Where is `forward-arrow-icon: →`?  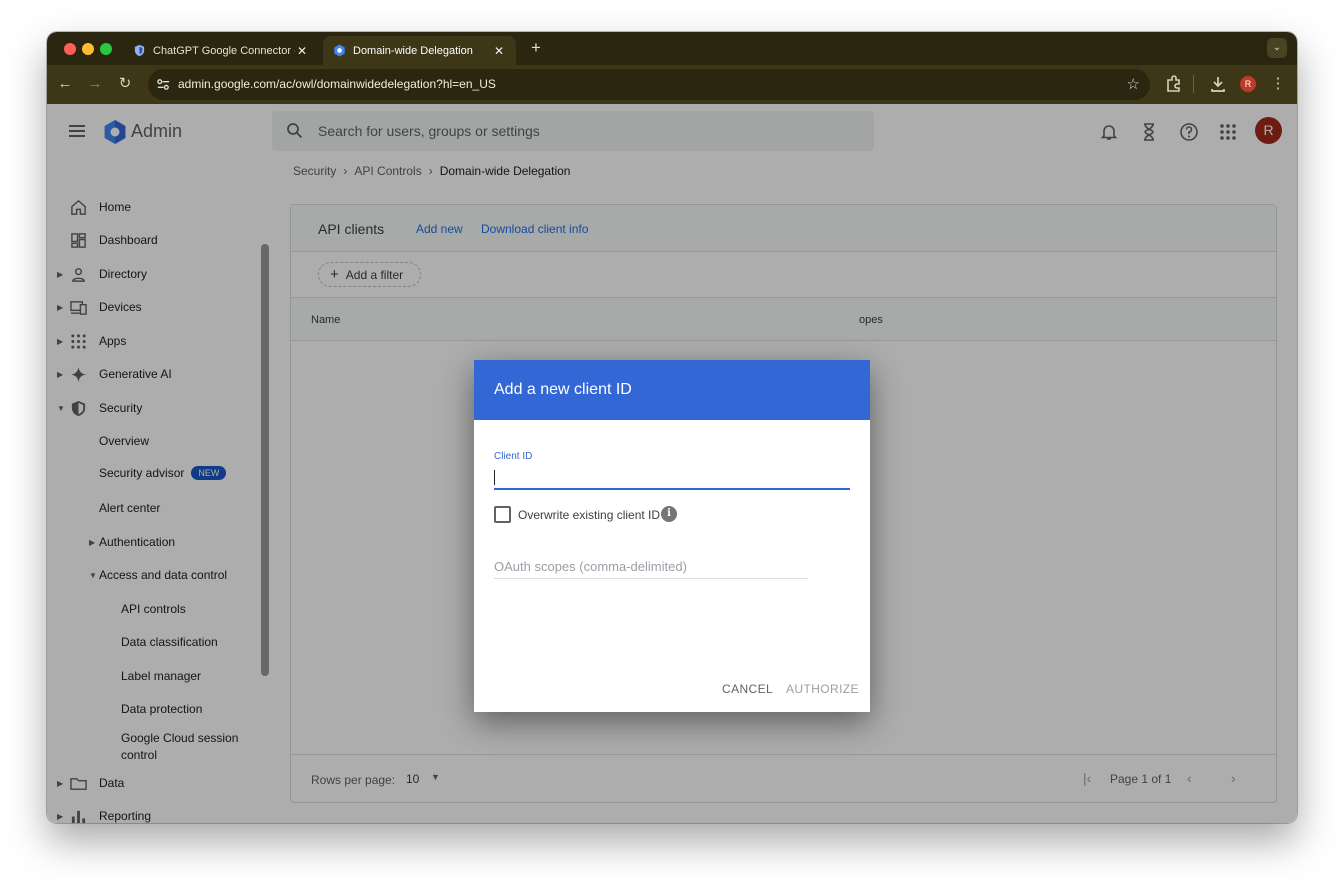
forward-arrow-icon: → is located at coordinates (95, 84).